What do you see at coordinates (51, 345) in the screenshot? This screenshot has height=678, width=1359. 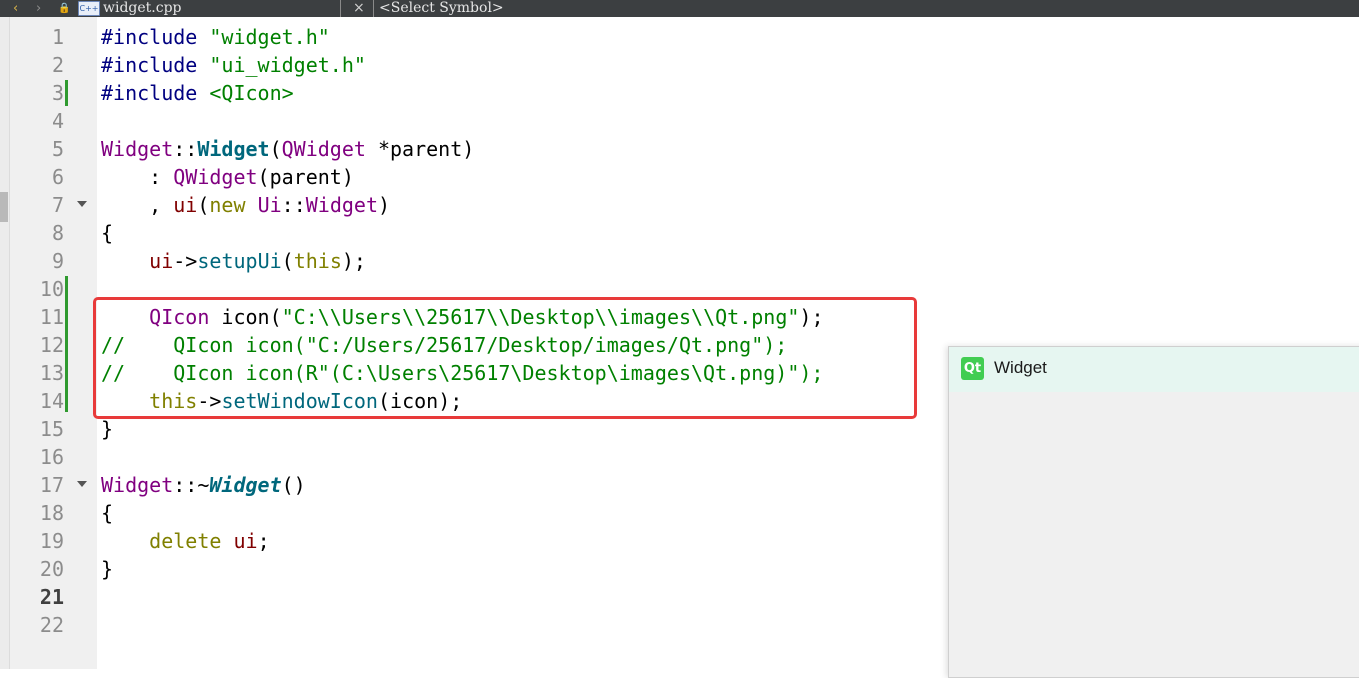 I see `line-number: 12` at bounding box center [51, 345].